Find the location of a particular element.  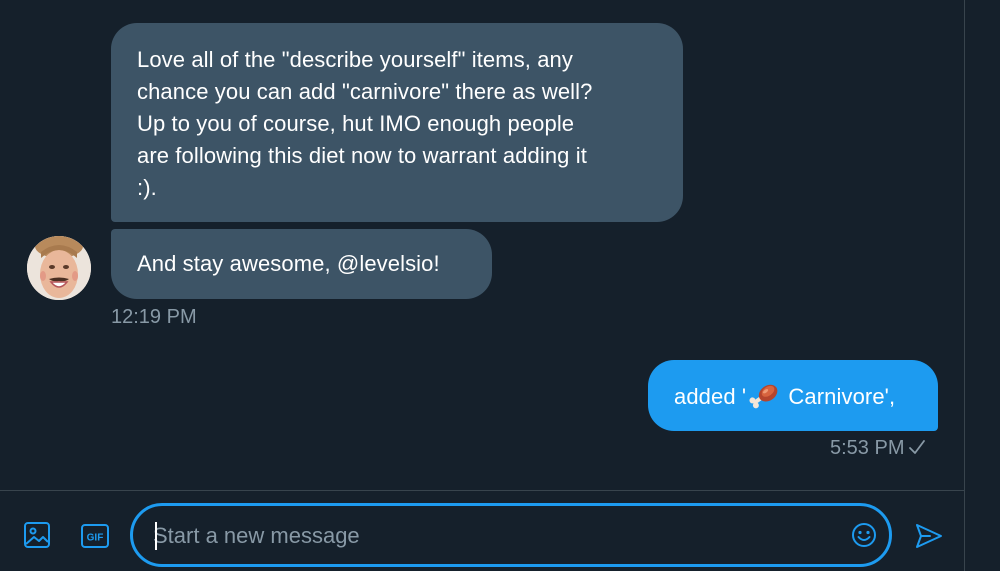

message-timestamp-with-status: 5:53 PM is located at coordinates (878, 448).